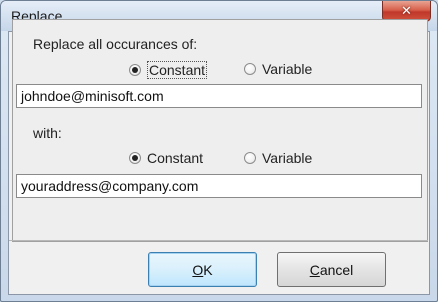 The image size is (438, 302). I want to click on ok-label: K, so click(208, 269).